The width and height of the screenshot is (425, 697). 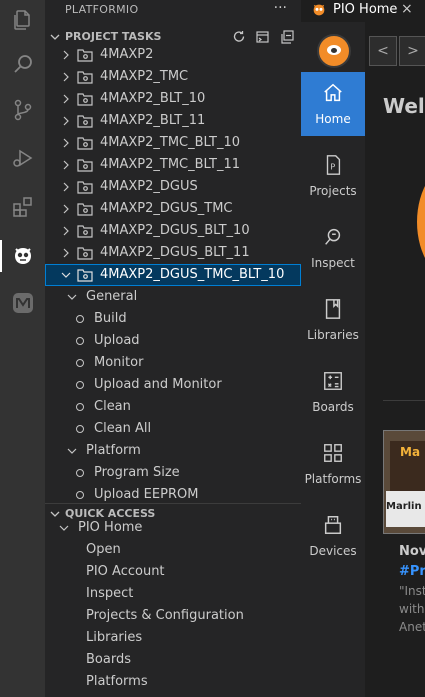 What do you see at coordinates (103, 549) in the screenshot?
I see `qa-item-label: Open` at bounding box center [103, 549].